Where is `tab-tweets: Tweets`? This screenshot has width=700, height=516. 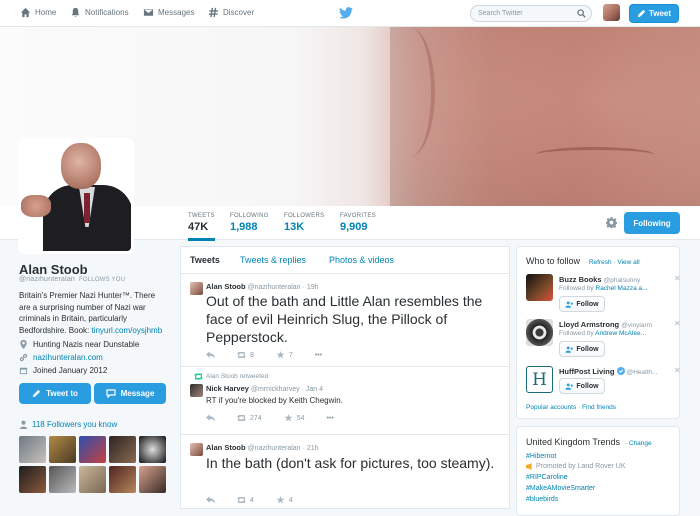
tab-tweets: Tweets is located at coordinates (205, 260).